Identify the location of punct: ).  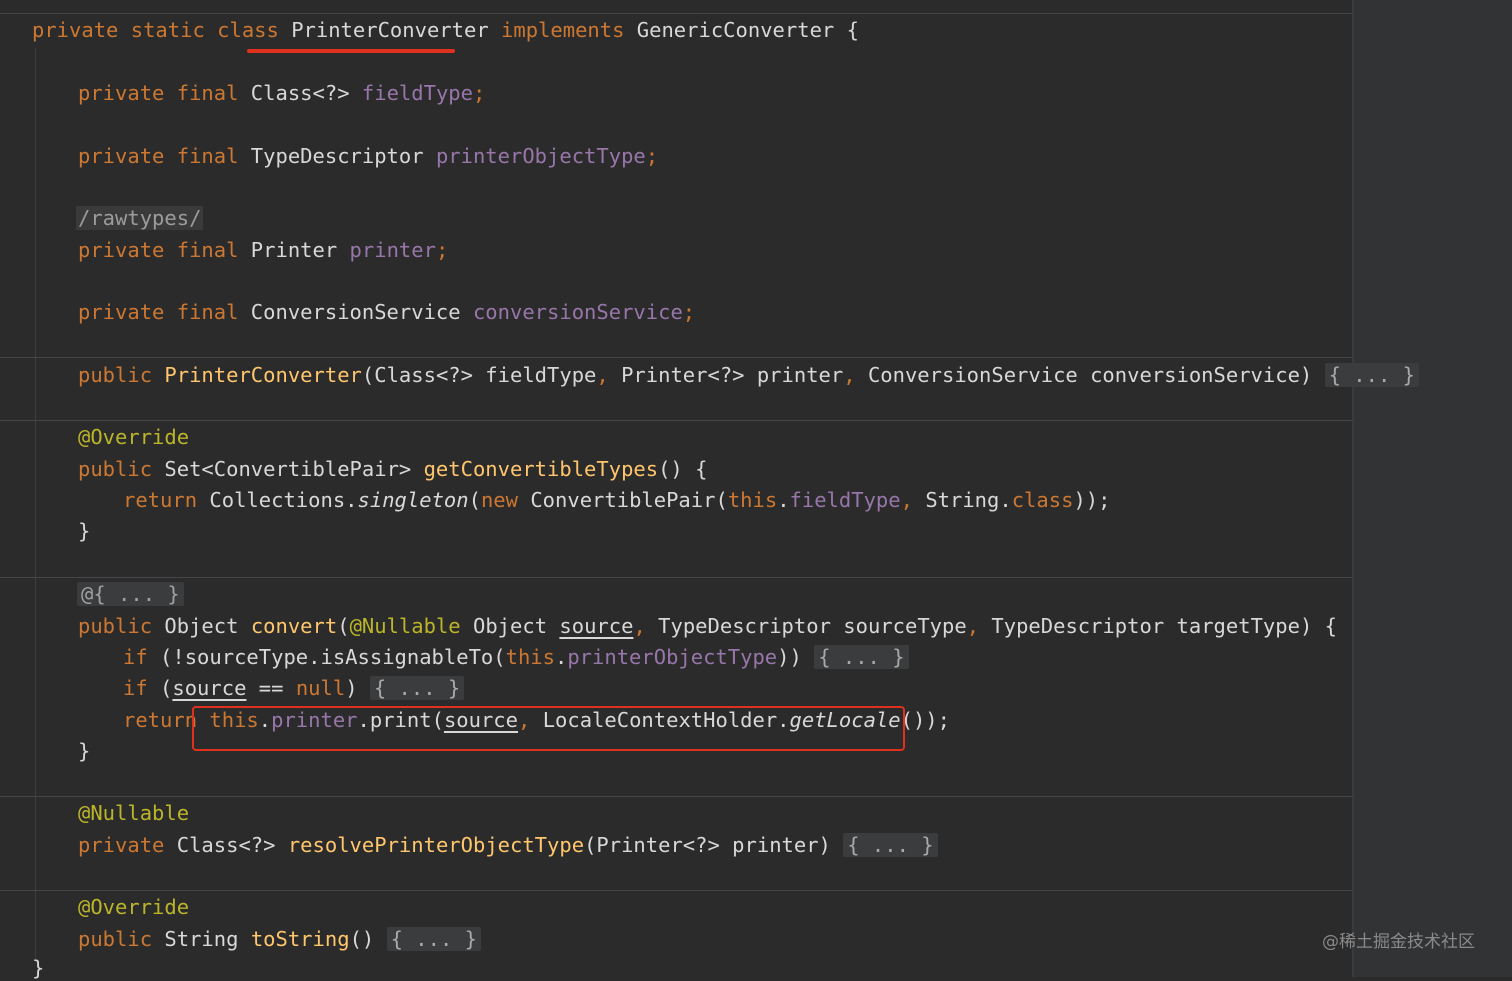
(357, 688).